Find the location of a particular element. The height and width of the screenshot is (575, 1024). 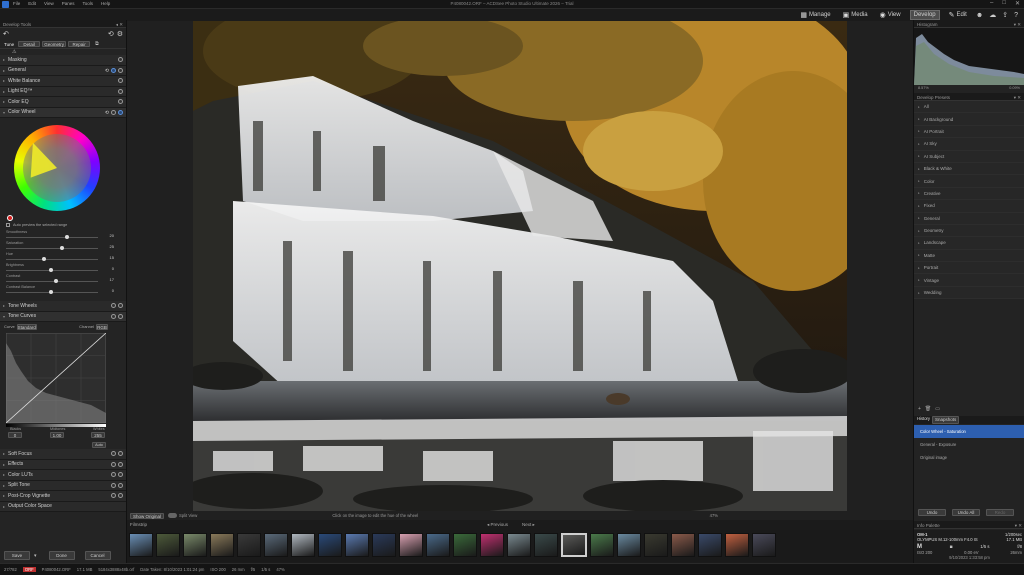

preset-folder: ▸ Matte is located at coordinates (969, 256).